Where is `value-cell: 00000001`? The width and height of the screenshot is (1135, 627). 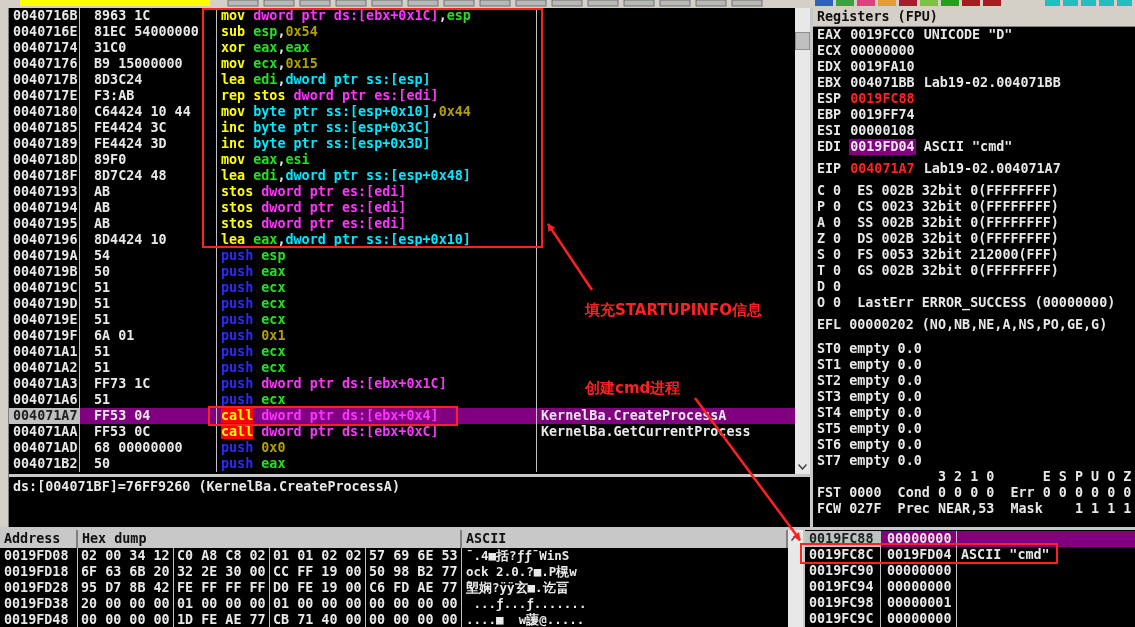 value-cell: 00000001 is located at coordinates (919, 603).